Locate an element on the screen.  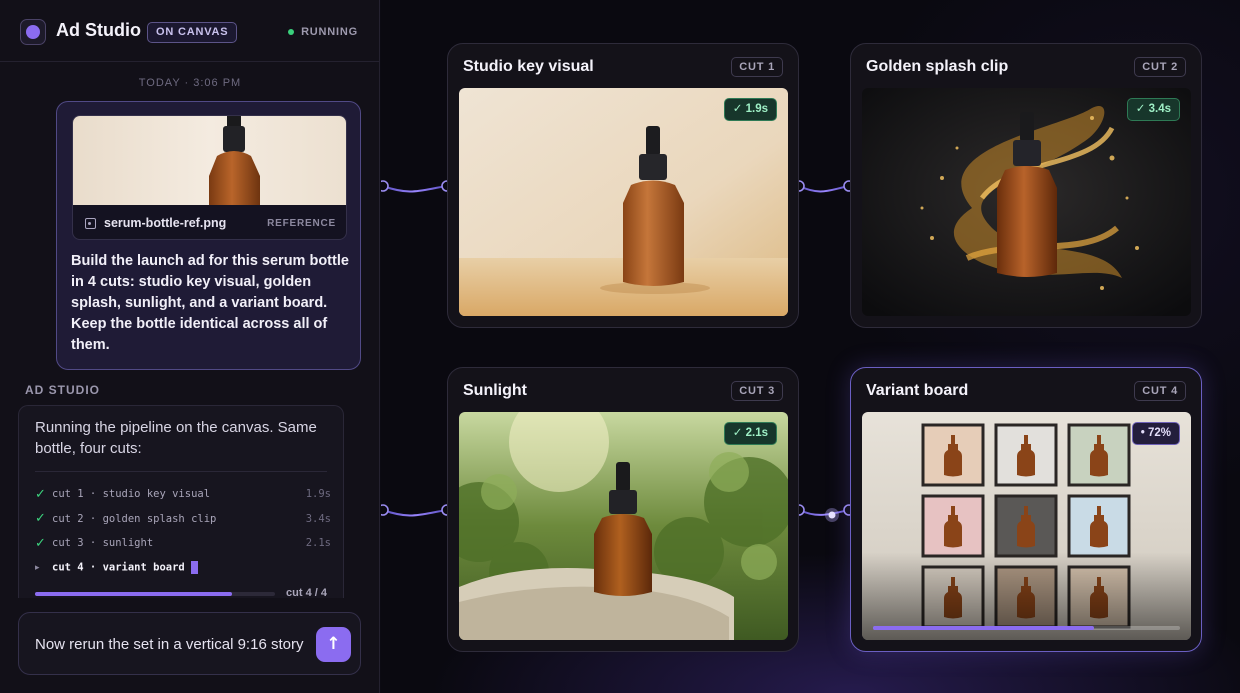
message-composer: ↑ is located at coordinates (189, 643).